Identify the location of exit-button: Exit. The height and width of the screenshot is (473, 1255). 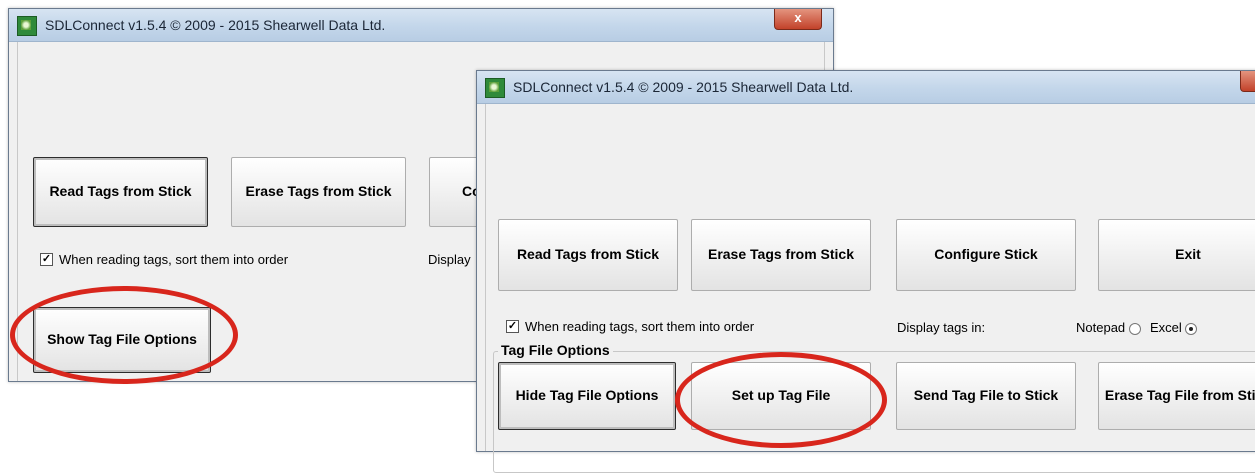
(1176, 255).